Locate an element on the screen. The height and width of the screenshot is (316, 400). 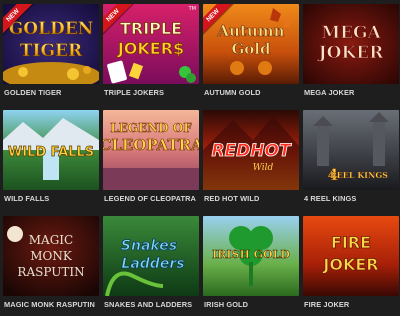
game-tile-triple-jokers: TRIPLE JOKER$ NEW TM TRIPLE JOKERS is located at coordinates (151, 54).